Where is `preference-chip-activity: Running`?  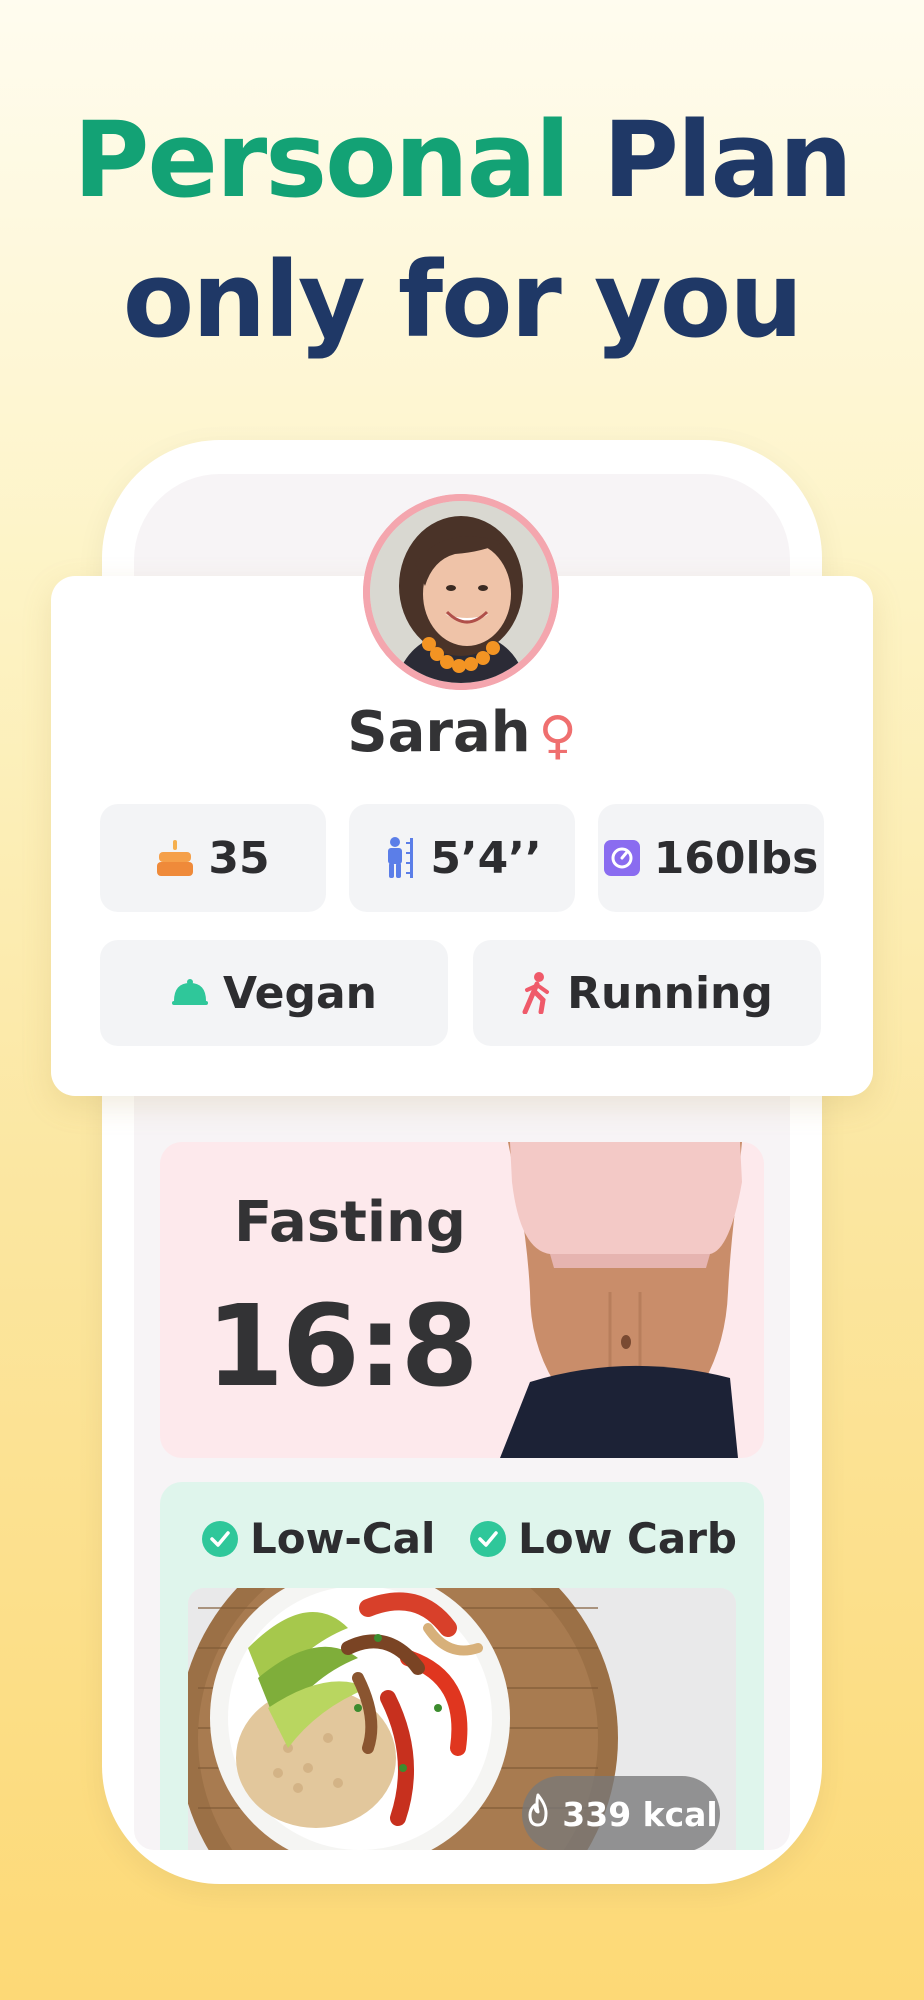
preference-chip-activity: Running is located at coordinates (647, 993).